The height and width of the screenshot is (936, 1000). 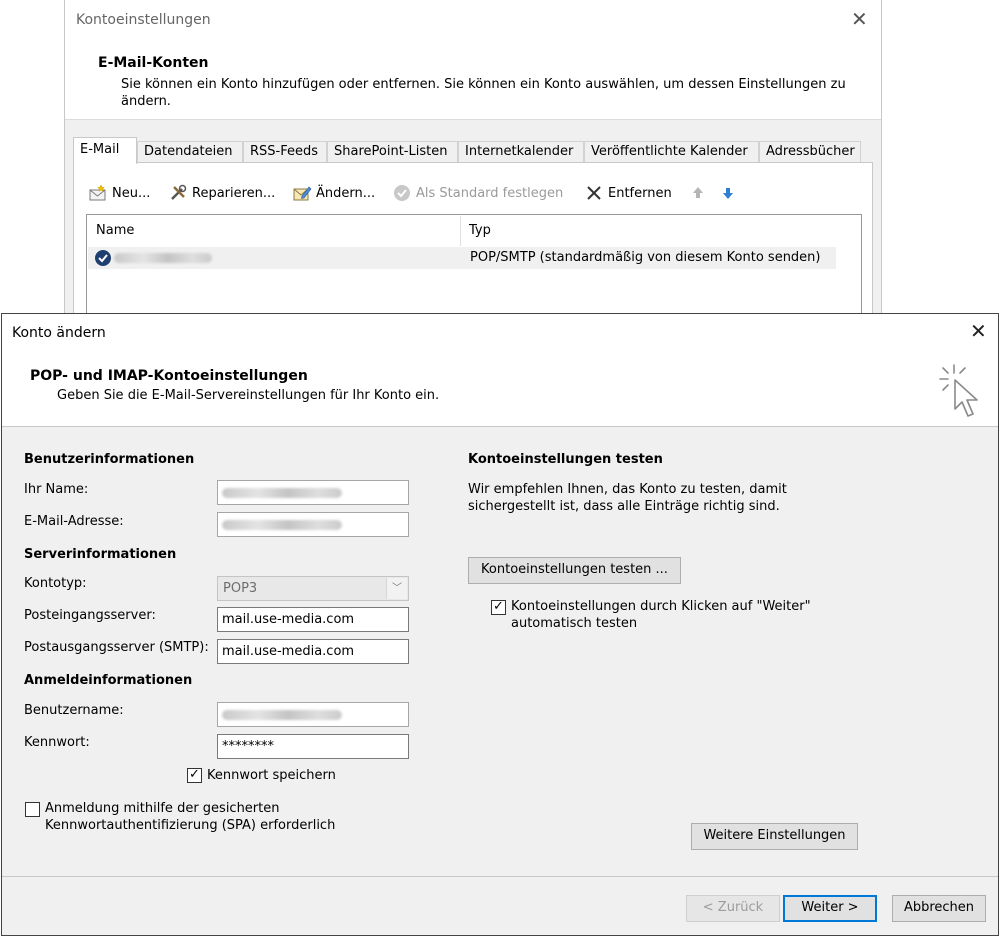 I want to click on back-button: < Zurück, so click(x=733, y=908).